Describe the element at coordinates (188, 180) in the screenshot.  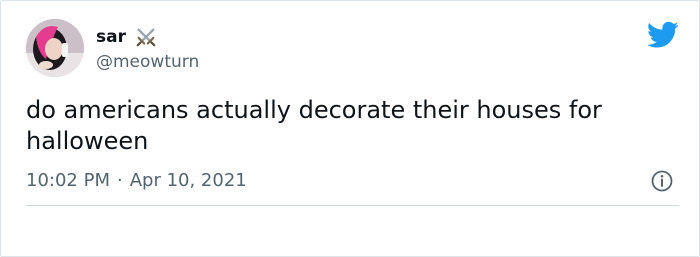
I see `tweet-date: Apr 10, 2021` at that location.